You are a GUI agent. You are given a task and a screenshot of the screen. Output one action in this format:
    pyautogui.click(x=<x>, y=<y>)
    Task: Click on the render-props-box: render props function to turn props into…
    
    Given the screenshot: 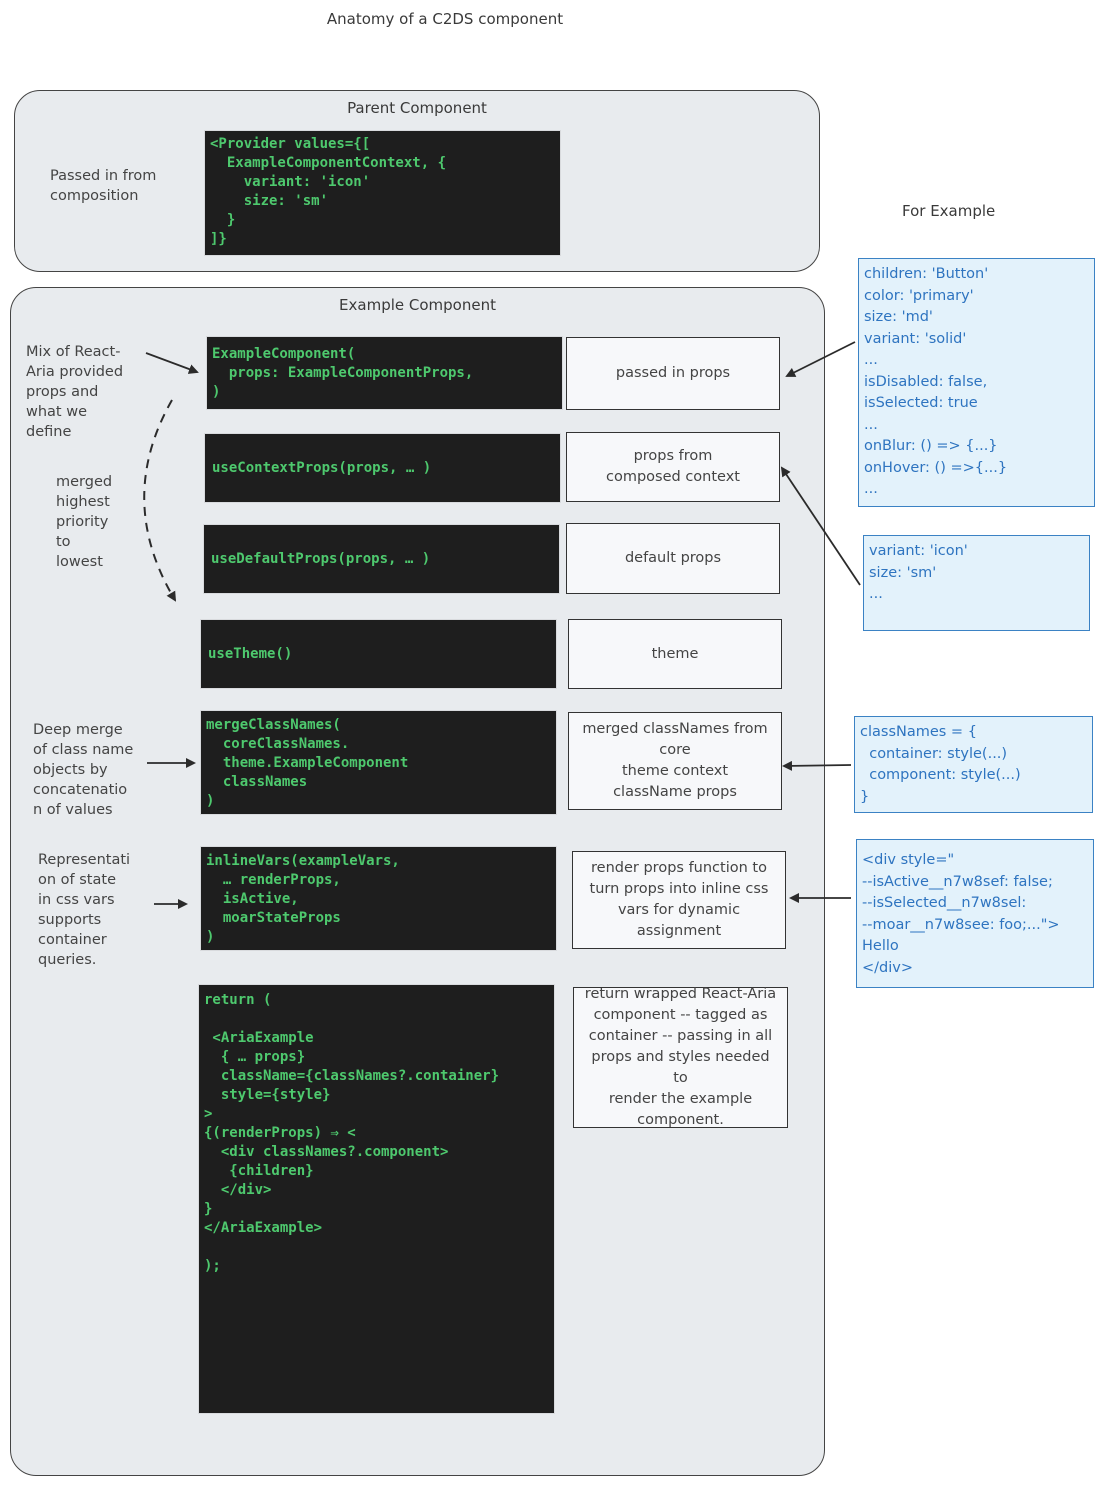 What is the action you would take?
    pyautogui.click(x=679, y=900)
    